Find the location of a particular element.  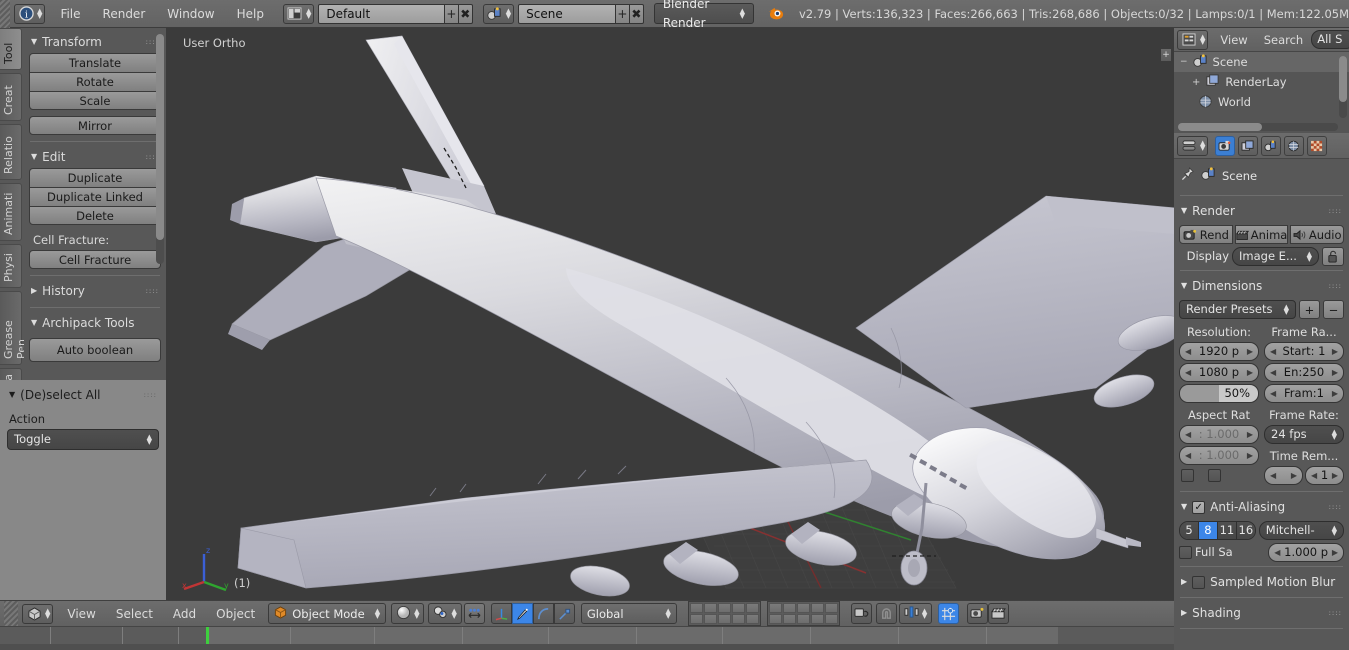

properties-editor-spinner-icon: ▲ ▼ is located at coordinates (1202, 145).